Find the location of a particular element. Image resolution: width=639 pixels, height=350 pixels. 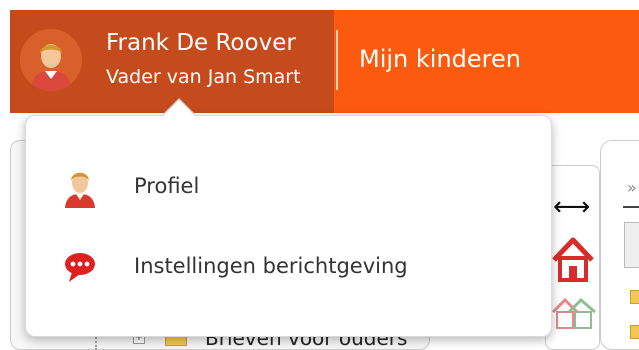

nav-divider is located at coordinates (337, 60).